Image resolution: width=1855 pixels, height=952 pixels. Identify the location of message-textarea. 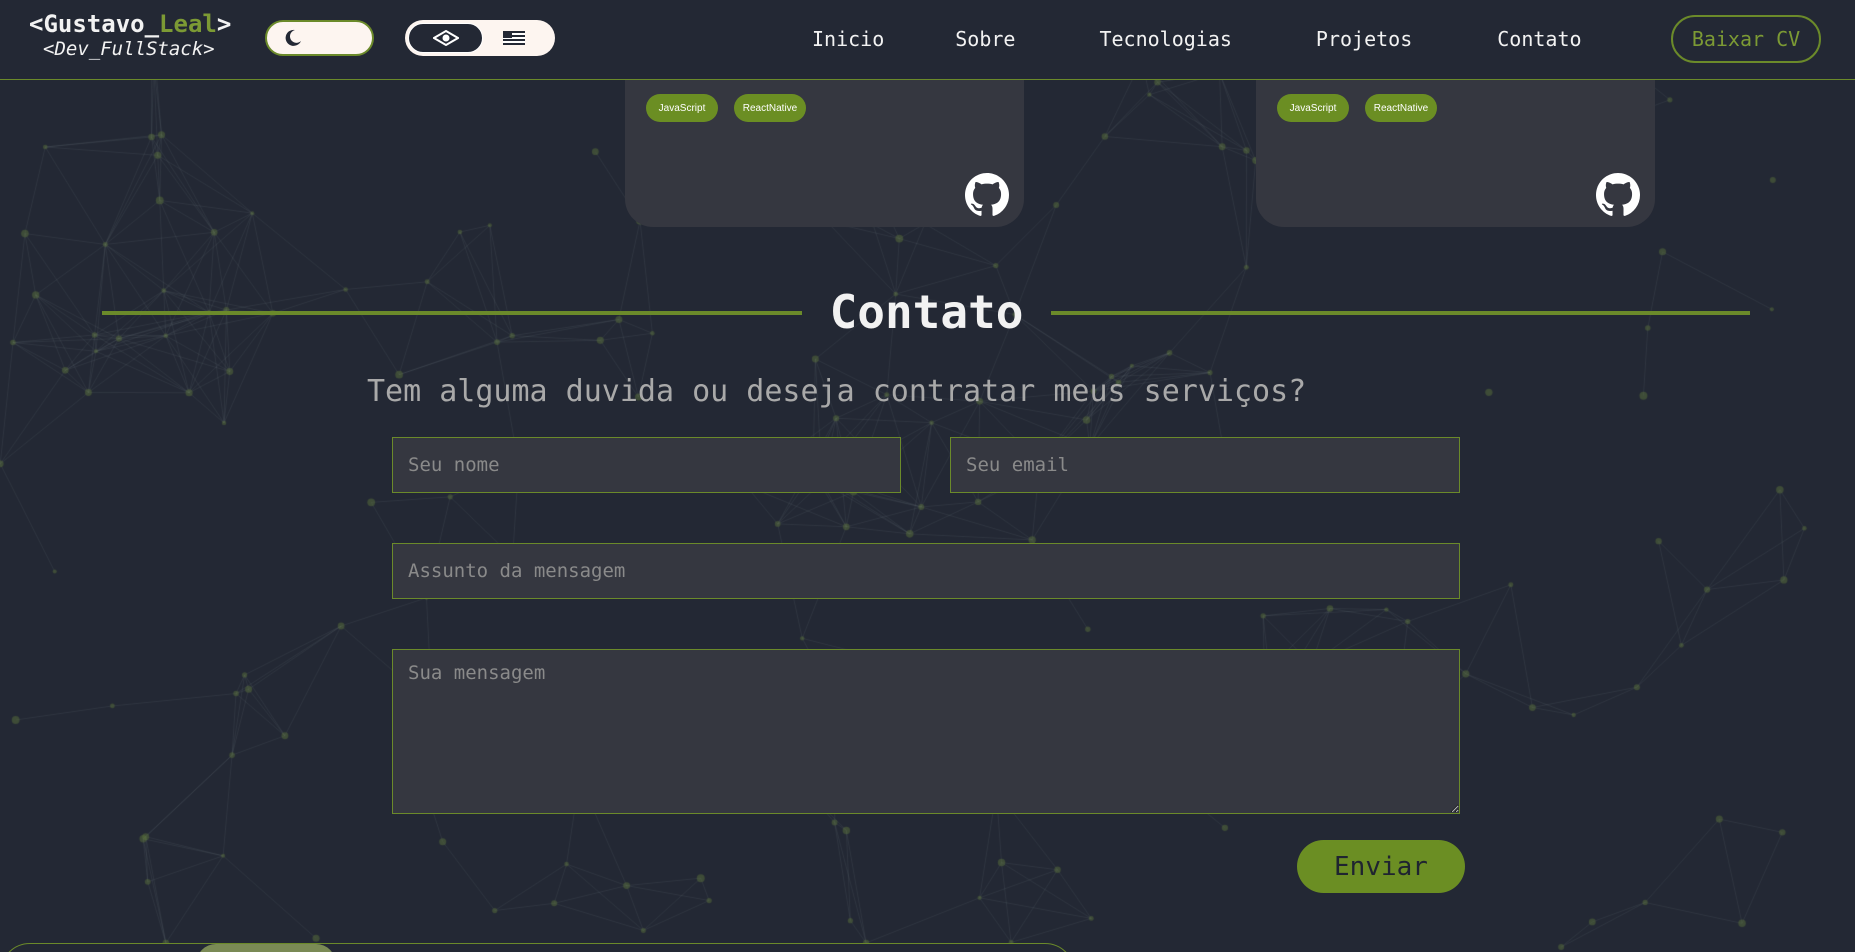
(926, 731).